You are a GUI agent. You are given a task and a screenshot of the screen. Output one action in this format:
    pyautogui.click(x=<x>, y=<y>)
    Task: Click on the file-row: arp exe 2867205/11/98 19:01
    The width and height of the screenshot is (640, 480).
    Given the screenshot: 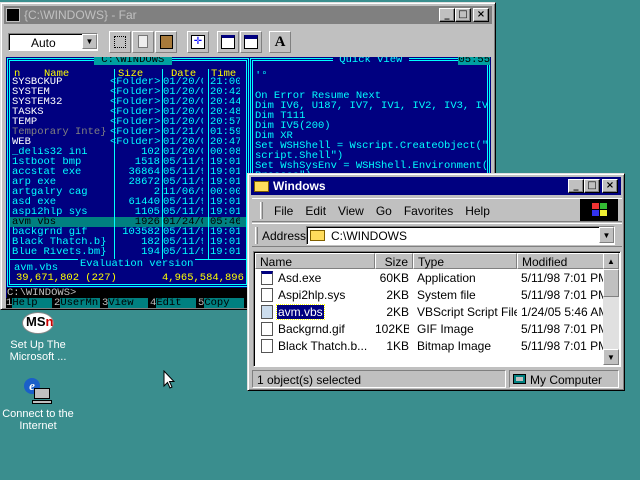 What is the action you would take?
    pyautogui.click(x=128, y=182)
    